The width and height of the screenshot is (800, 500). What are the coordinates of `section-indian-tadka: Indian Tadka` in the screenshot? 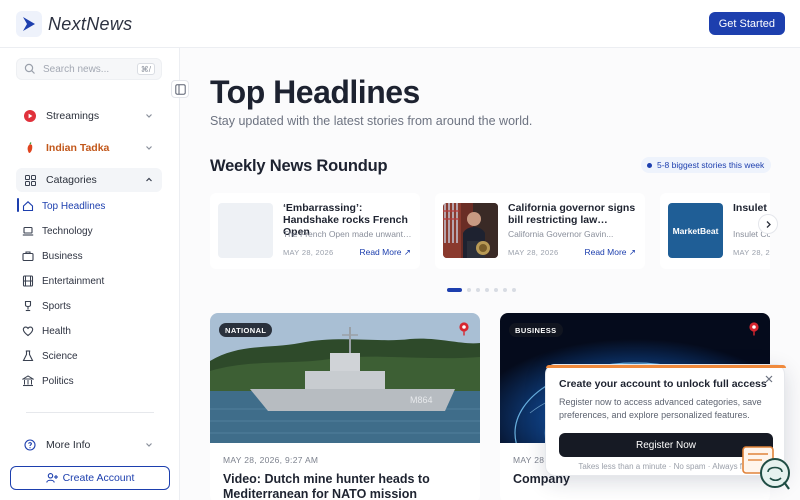 It's located at (89, 148).